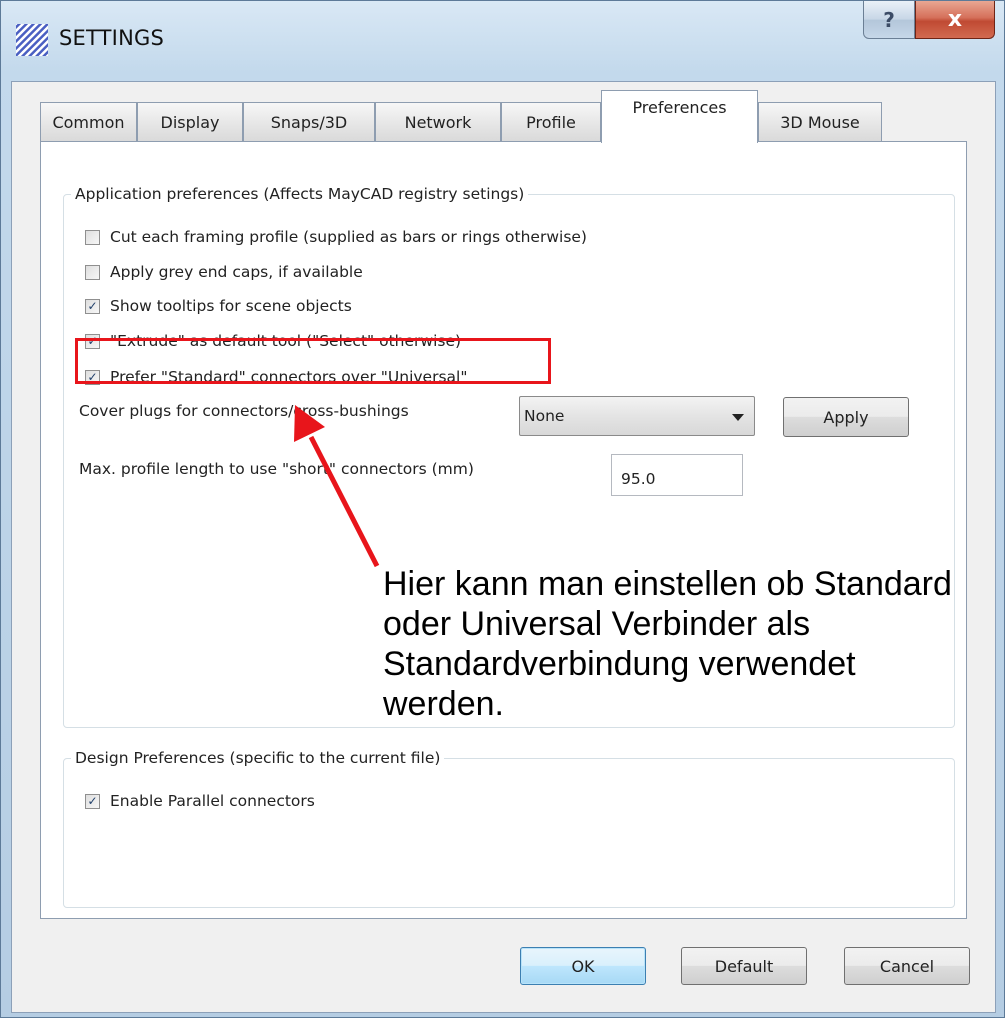 This screenshot has height=1018, width=1005. I want to click on window-title: SETTINGS, so click(111, 38).